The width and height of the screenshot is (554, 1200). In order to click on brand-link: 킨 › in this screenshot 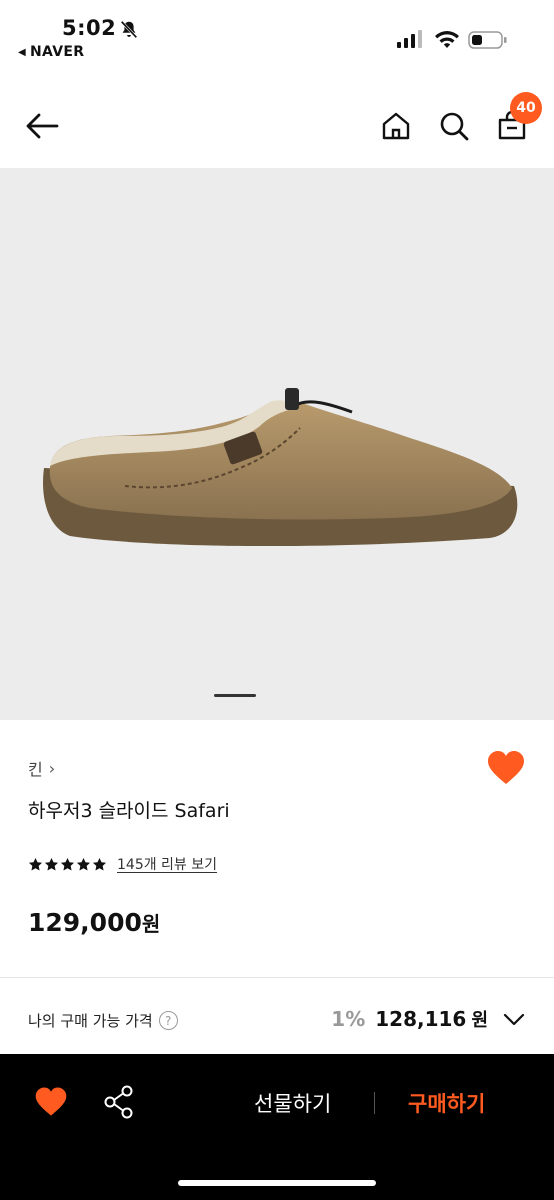, I will do `click(41, 768)`.